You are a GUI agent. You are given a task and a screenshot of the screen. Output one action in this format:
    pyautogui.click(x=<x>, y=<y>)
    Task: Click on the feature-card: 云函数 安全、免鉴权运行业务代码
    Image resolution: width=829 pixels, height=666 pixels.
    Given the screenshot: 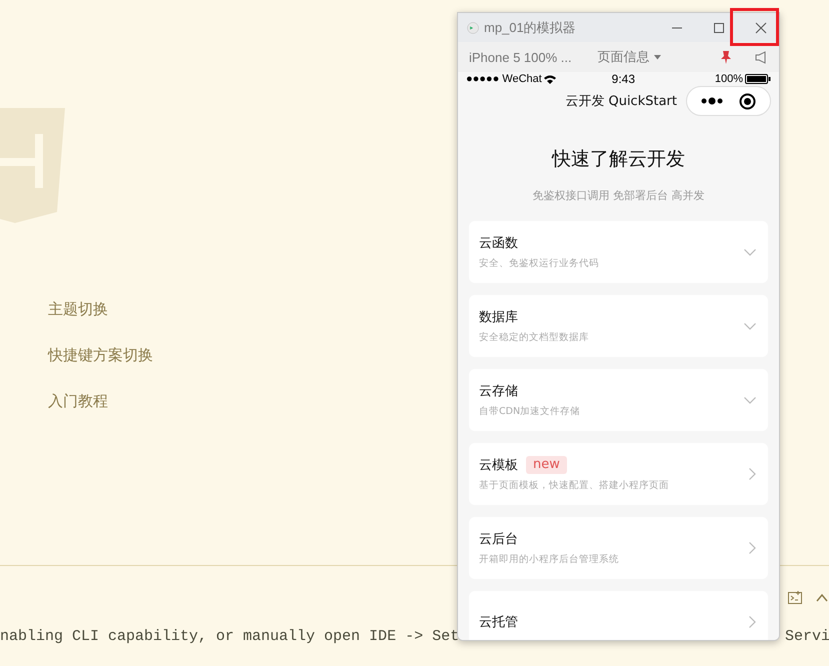 What is the action you would take?
    pyautogui.click(x=618, y=252)
    